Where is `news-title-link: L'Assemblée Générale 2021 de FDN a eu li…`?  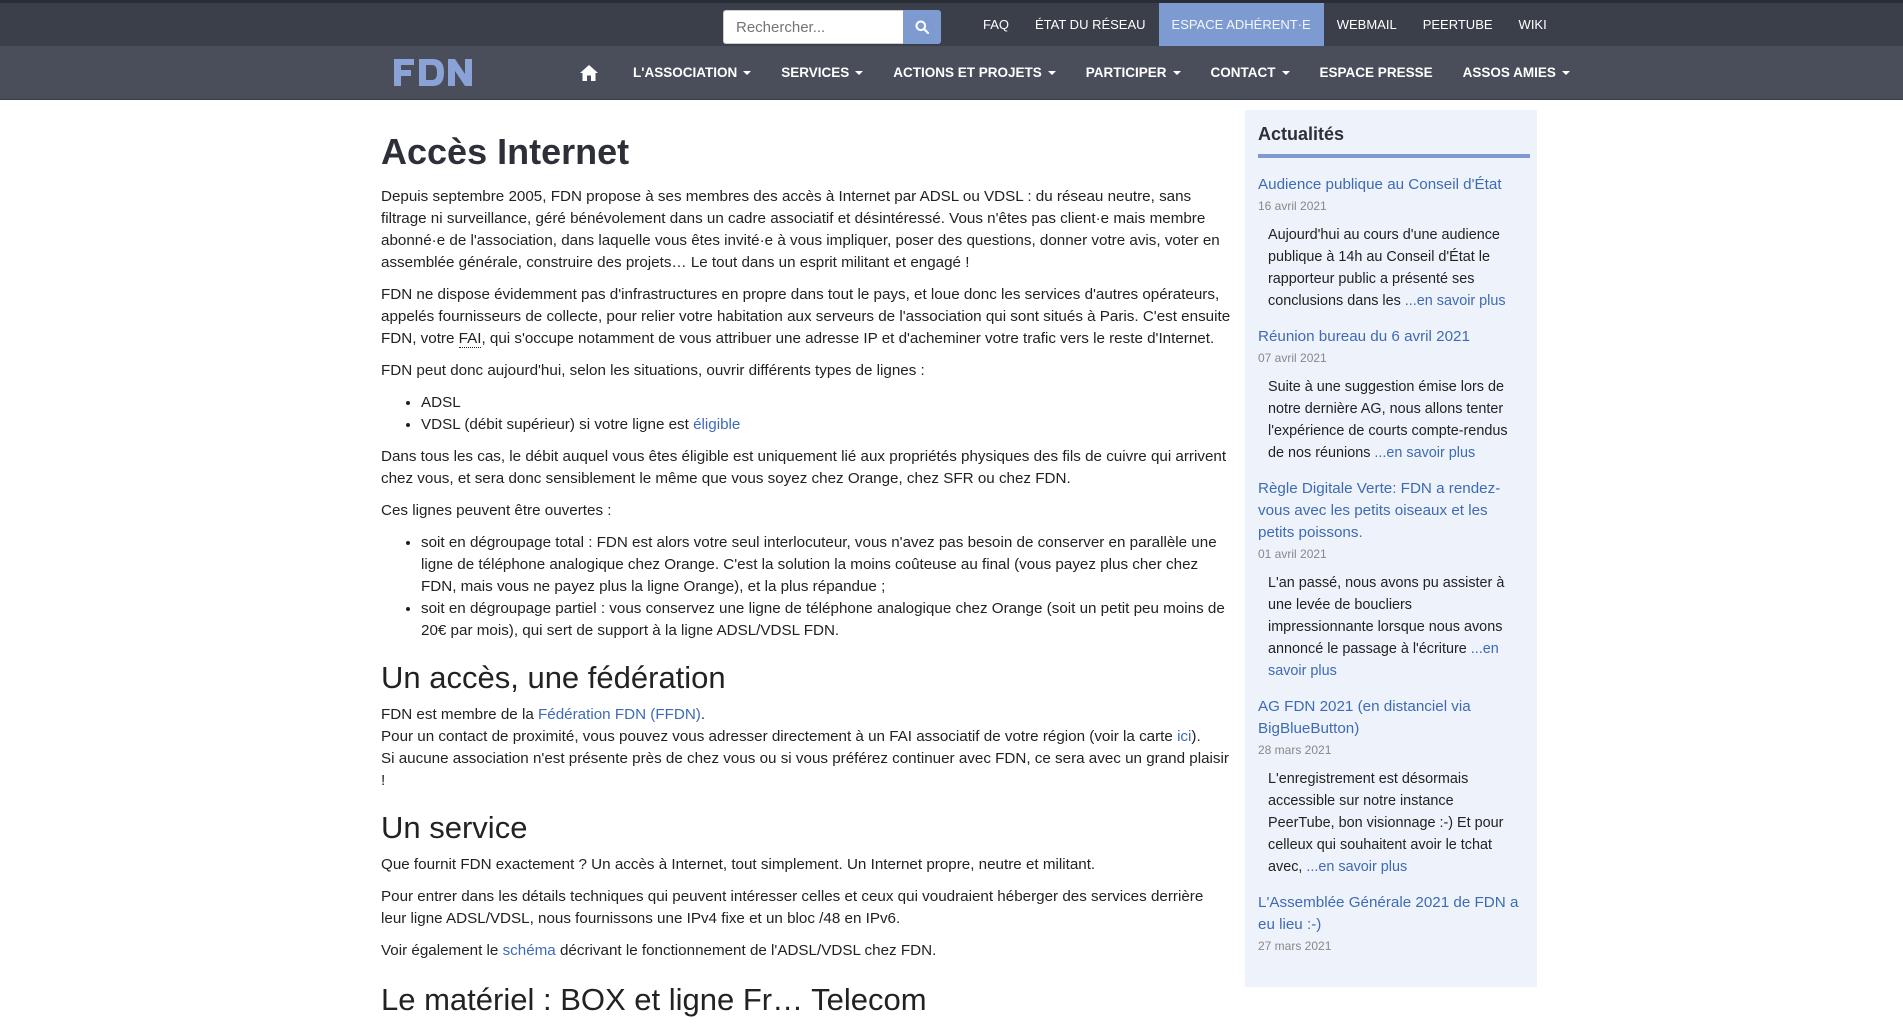 news-title-link: L'Assemblée Générale 2021 de FDN a eu li… is located at coordinates (1389, 914).